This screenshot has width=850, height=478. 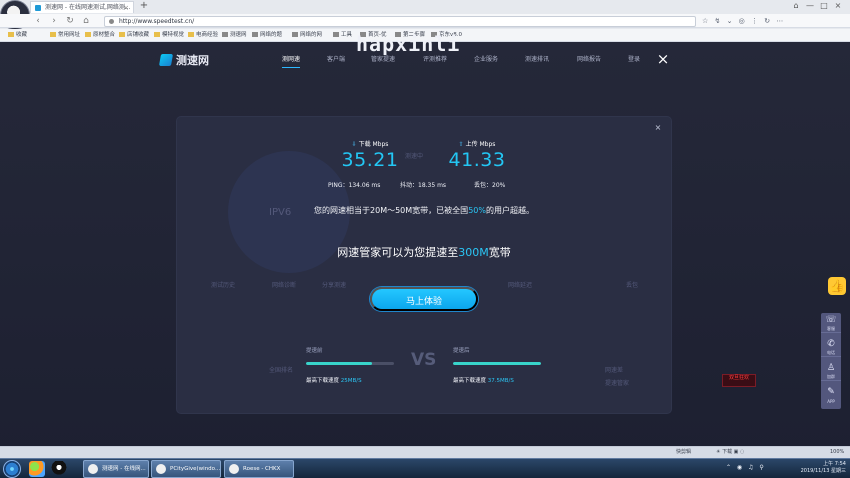 I want to click on bookmark-item: 网络的网, so click(x=307, y=35).